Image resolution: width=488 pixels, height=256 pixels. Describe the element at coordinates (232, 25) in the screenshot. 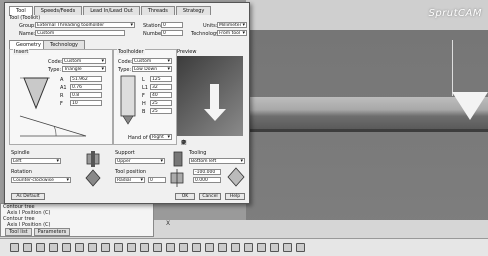

I see `units-select: Millimeter` at that location.